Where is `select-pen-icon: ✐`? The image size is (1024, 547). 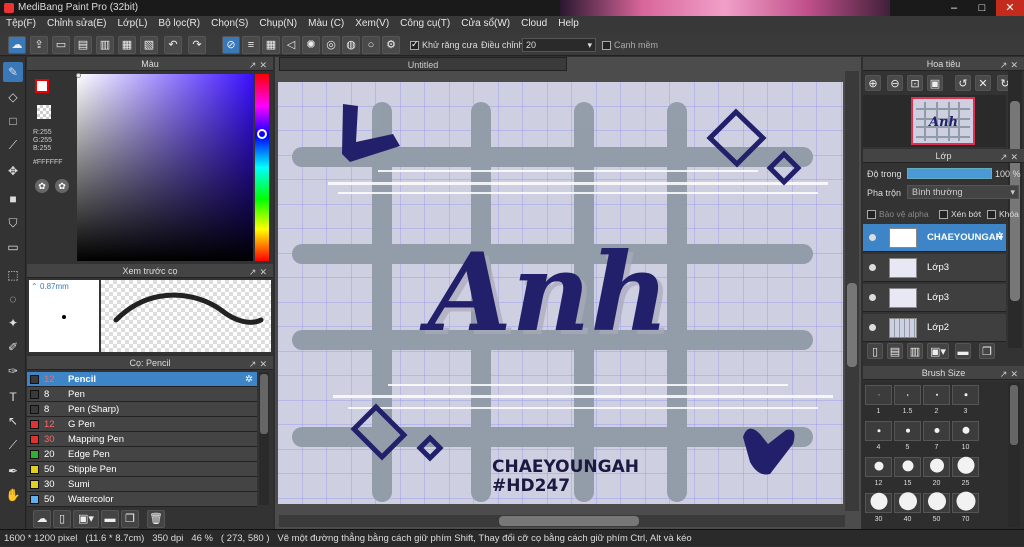 select-pen-icon: ✐ is located at coordinates (13, 347).